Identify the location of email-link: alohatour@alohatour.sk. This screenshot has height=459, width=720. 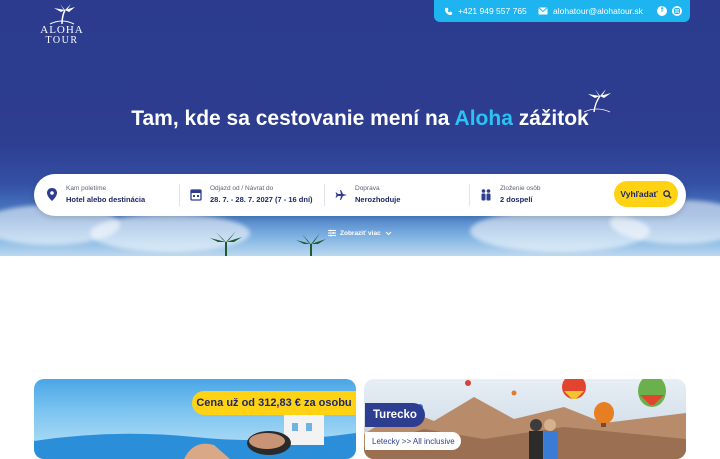
(590, 11).